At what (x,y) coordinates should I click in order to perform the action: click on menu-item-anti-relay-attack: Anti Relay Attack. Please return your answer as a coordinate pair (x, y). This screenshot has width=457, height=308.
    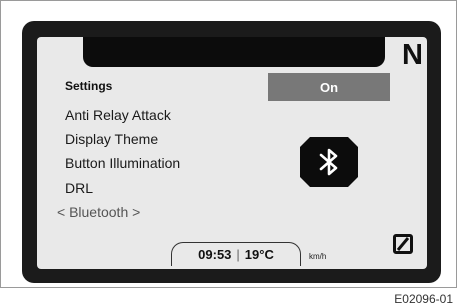
    Looking at the image, I should click on (118, 115).